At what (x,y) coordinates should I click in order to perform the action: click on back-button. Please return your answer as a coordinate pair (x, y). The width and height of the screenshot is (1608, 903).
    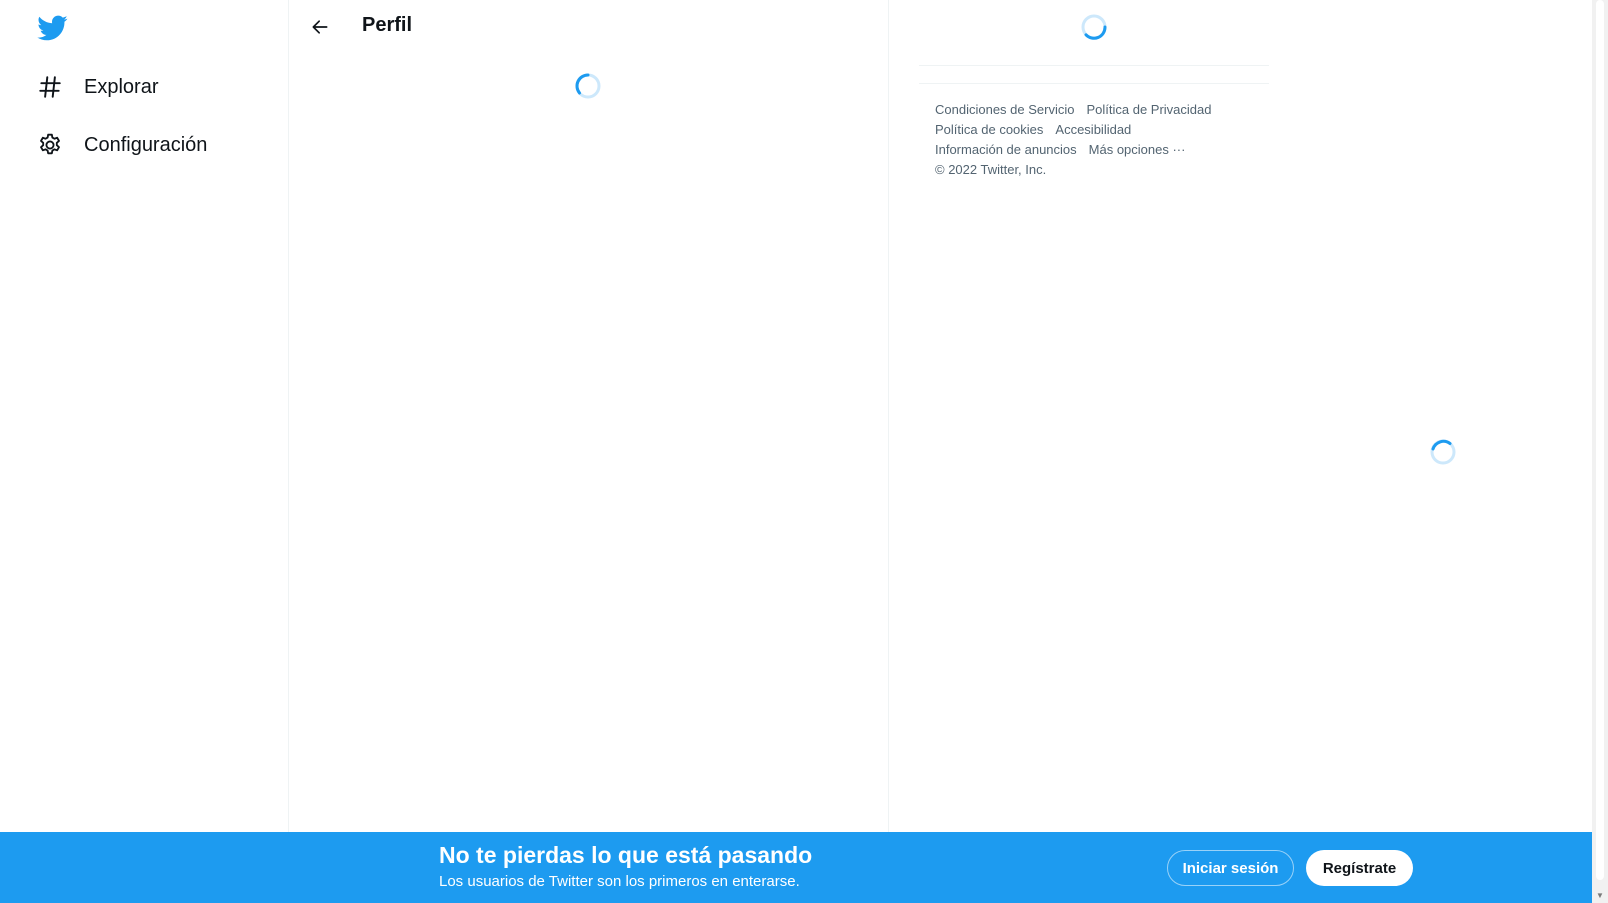
    Looking at the image, I should click on (320, 27).